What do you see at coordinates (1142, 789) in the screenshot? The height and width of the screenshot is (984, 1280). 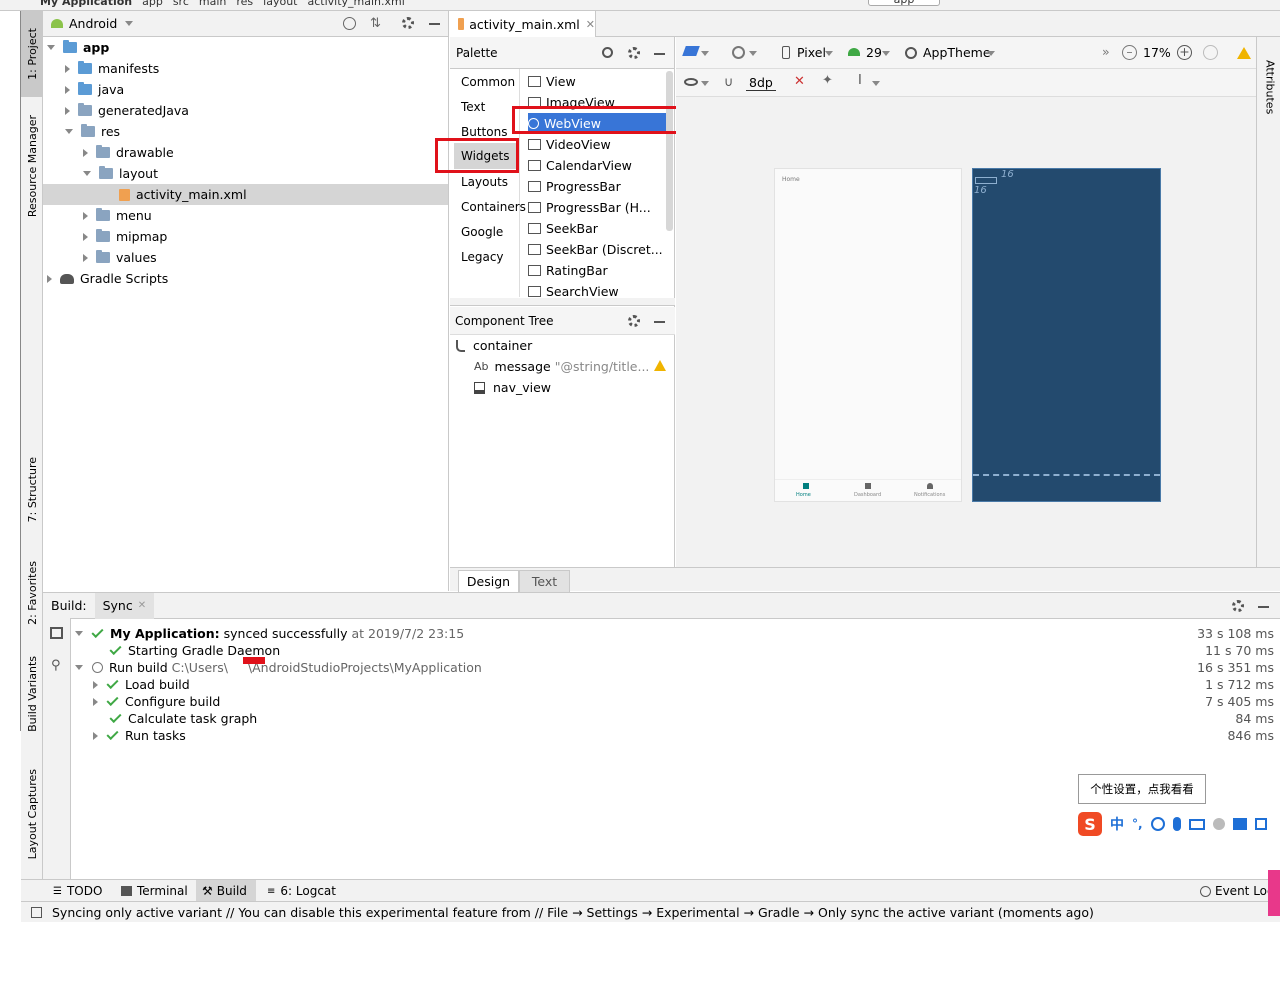 I see `ime-tooltip: 个性设置，点我看看` at bounding box center [1142, 789].